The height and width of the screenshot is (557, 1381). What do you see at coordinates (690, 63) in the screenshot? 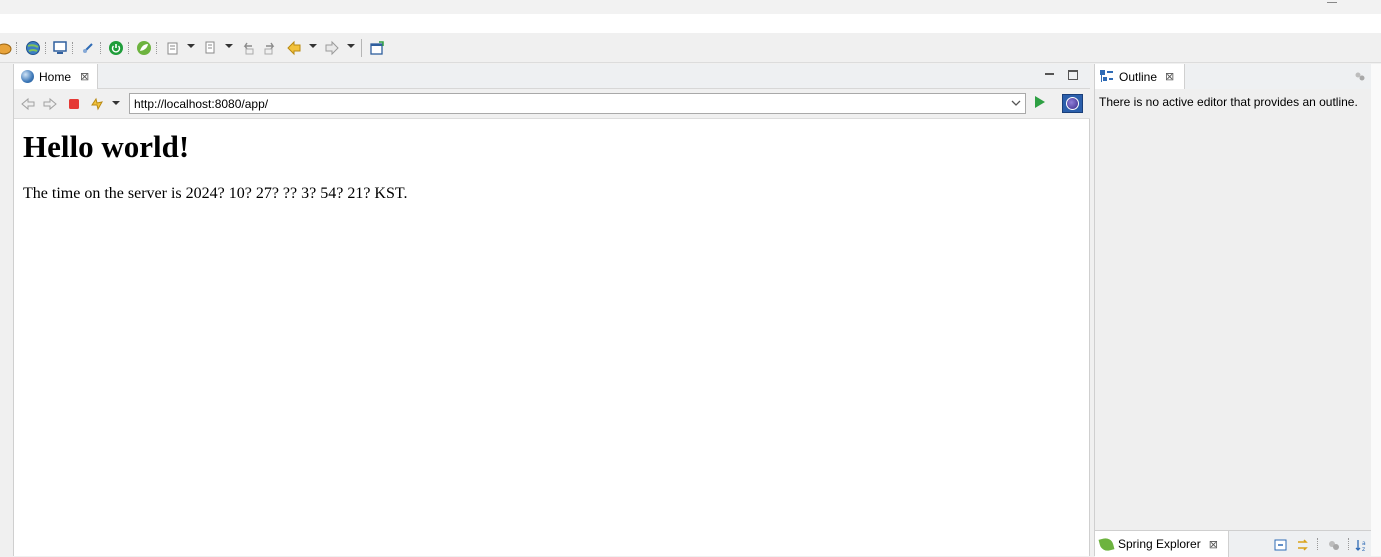
I see `main-toolbar` at bounding box center [690, 63].